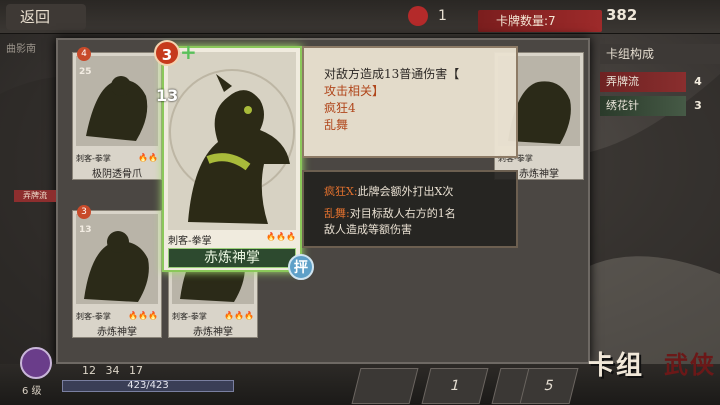  I want to click on keyword-line-3: 敌人造成等额伤害, so click(368, 229).